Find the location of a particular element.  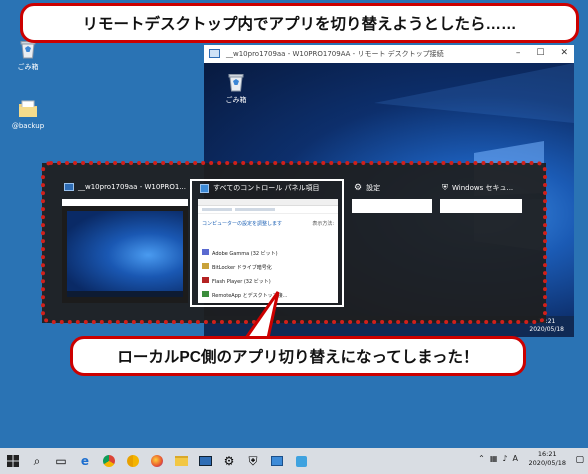

notification-icon: ▢ is located at coordinates (579, 460).